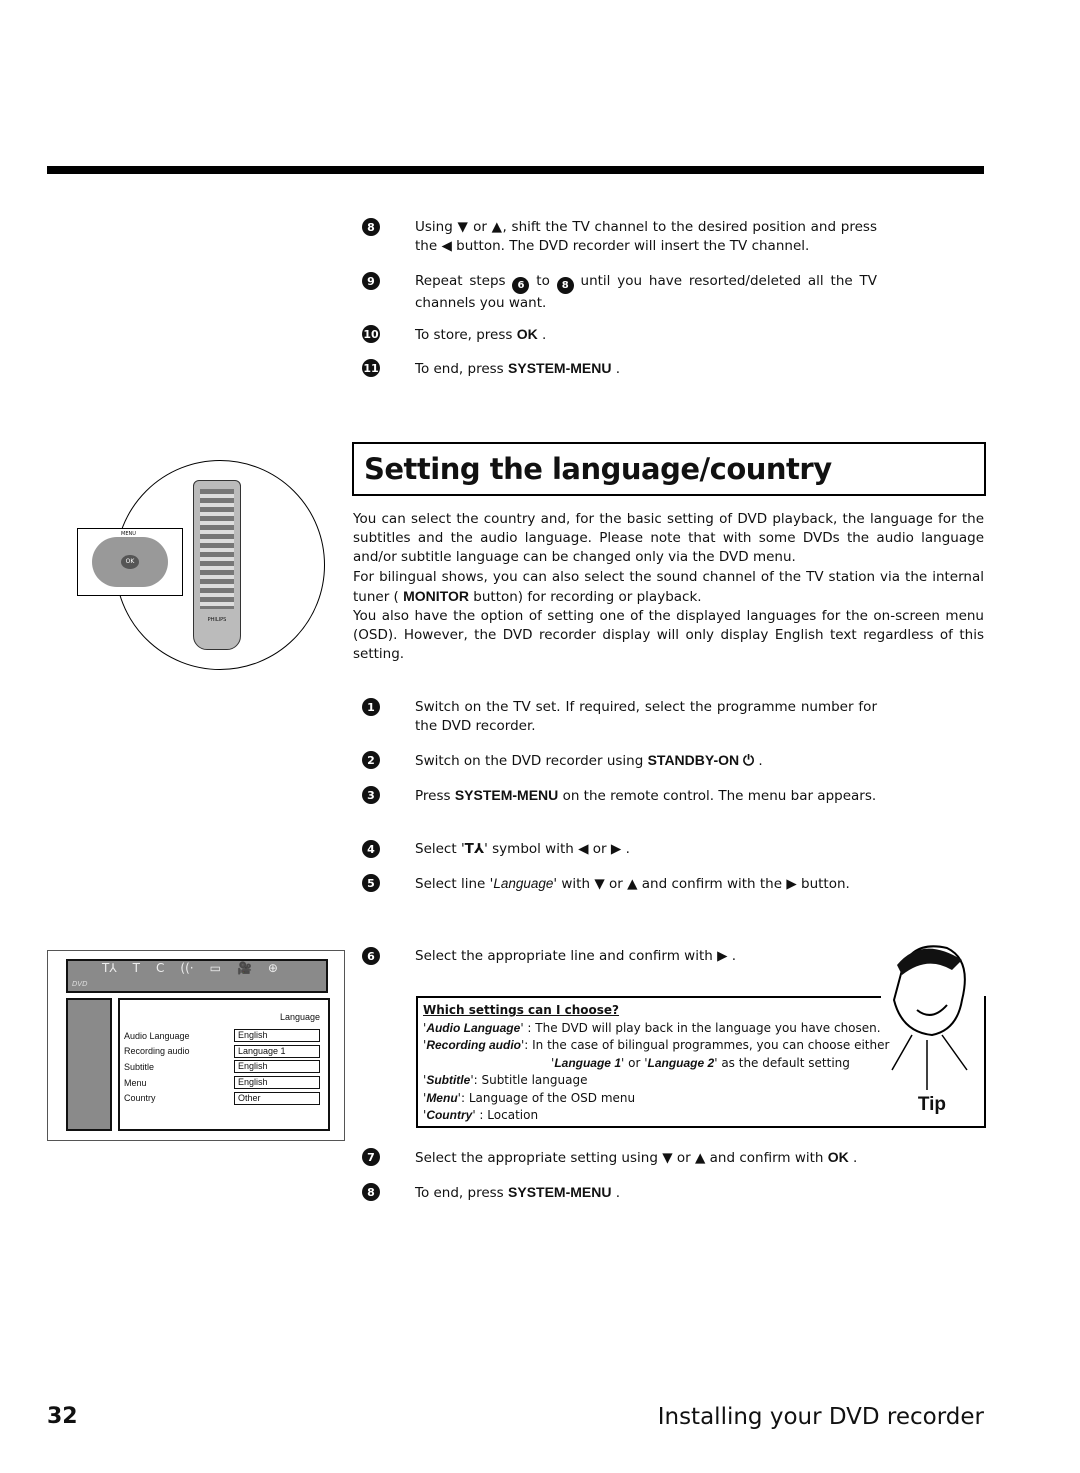  Describe the element at coordinates (139, 1066) in the screenshot. I see `osd-row-label: Subtitle` at that location.